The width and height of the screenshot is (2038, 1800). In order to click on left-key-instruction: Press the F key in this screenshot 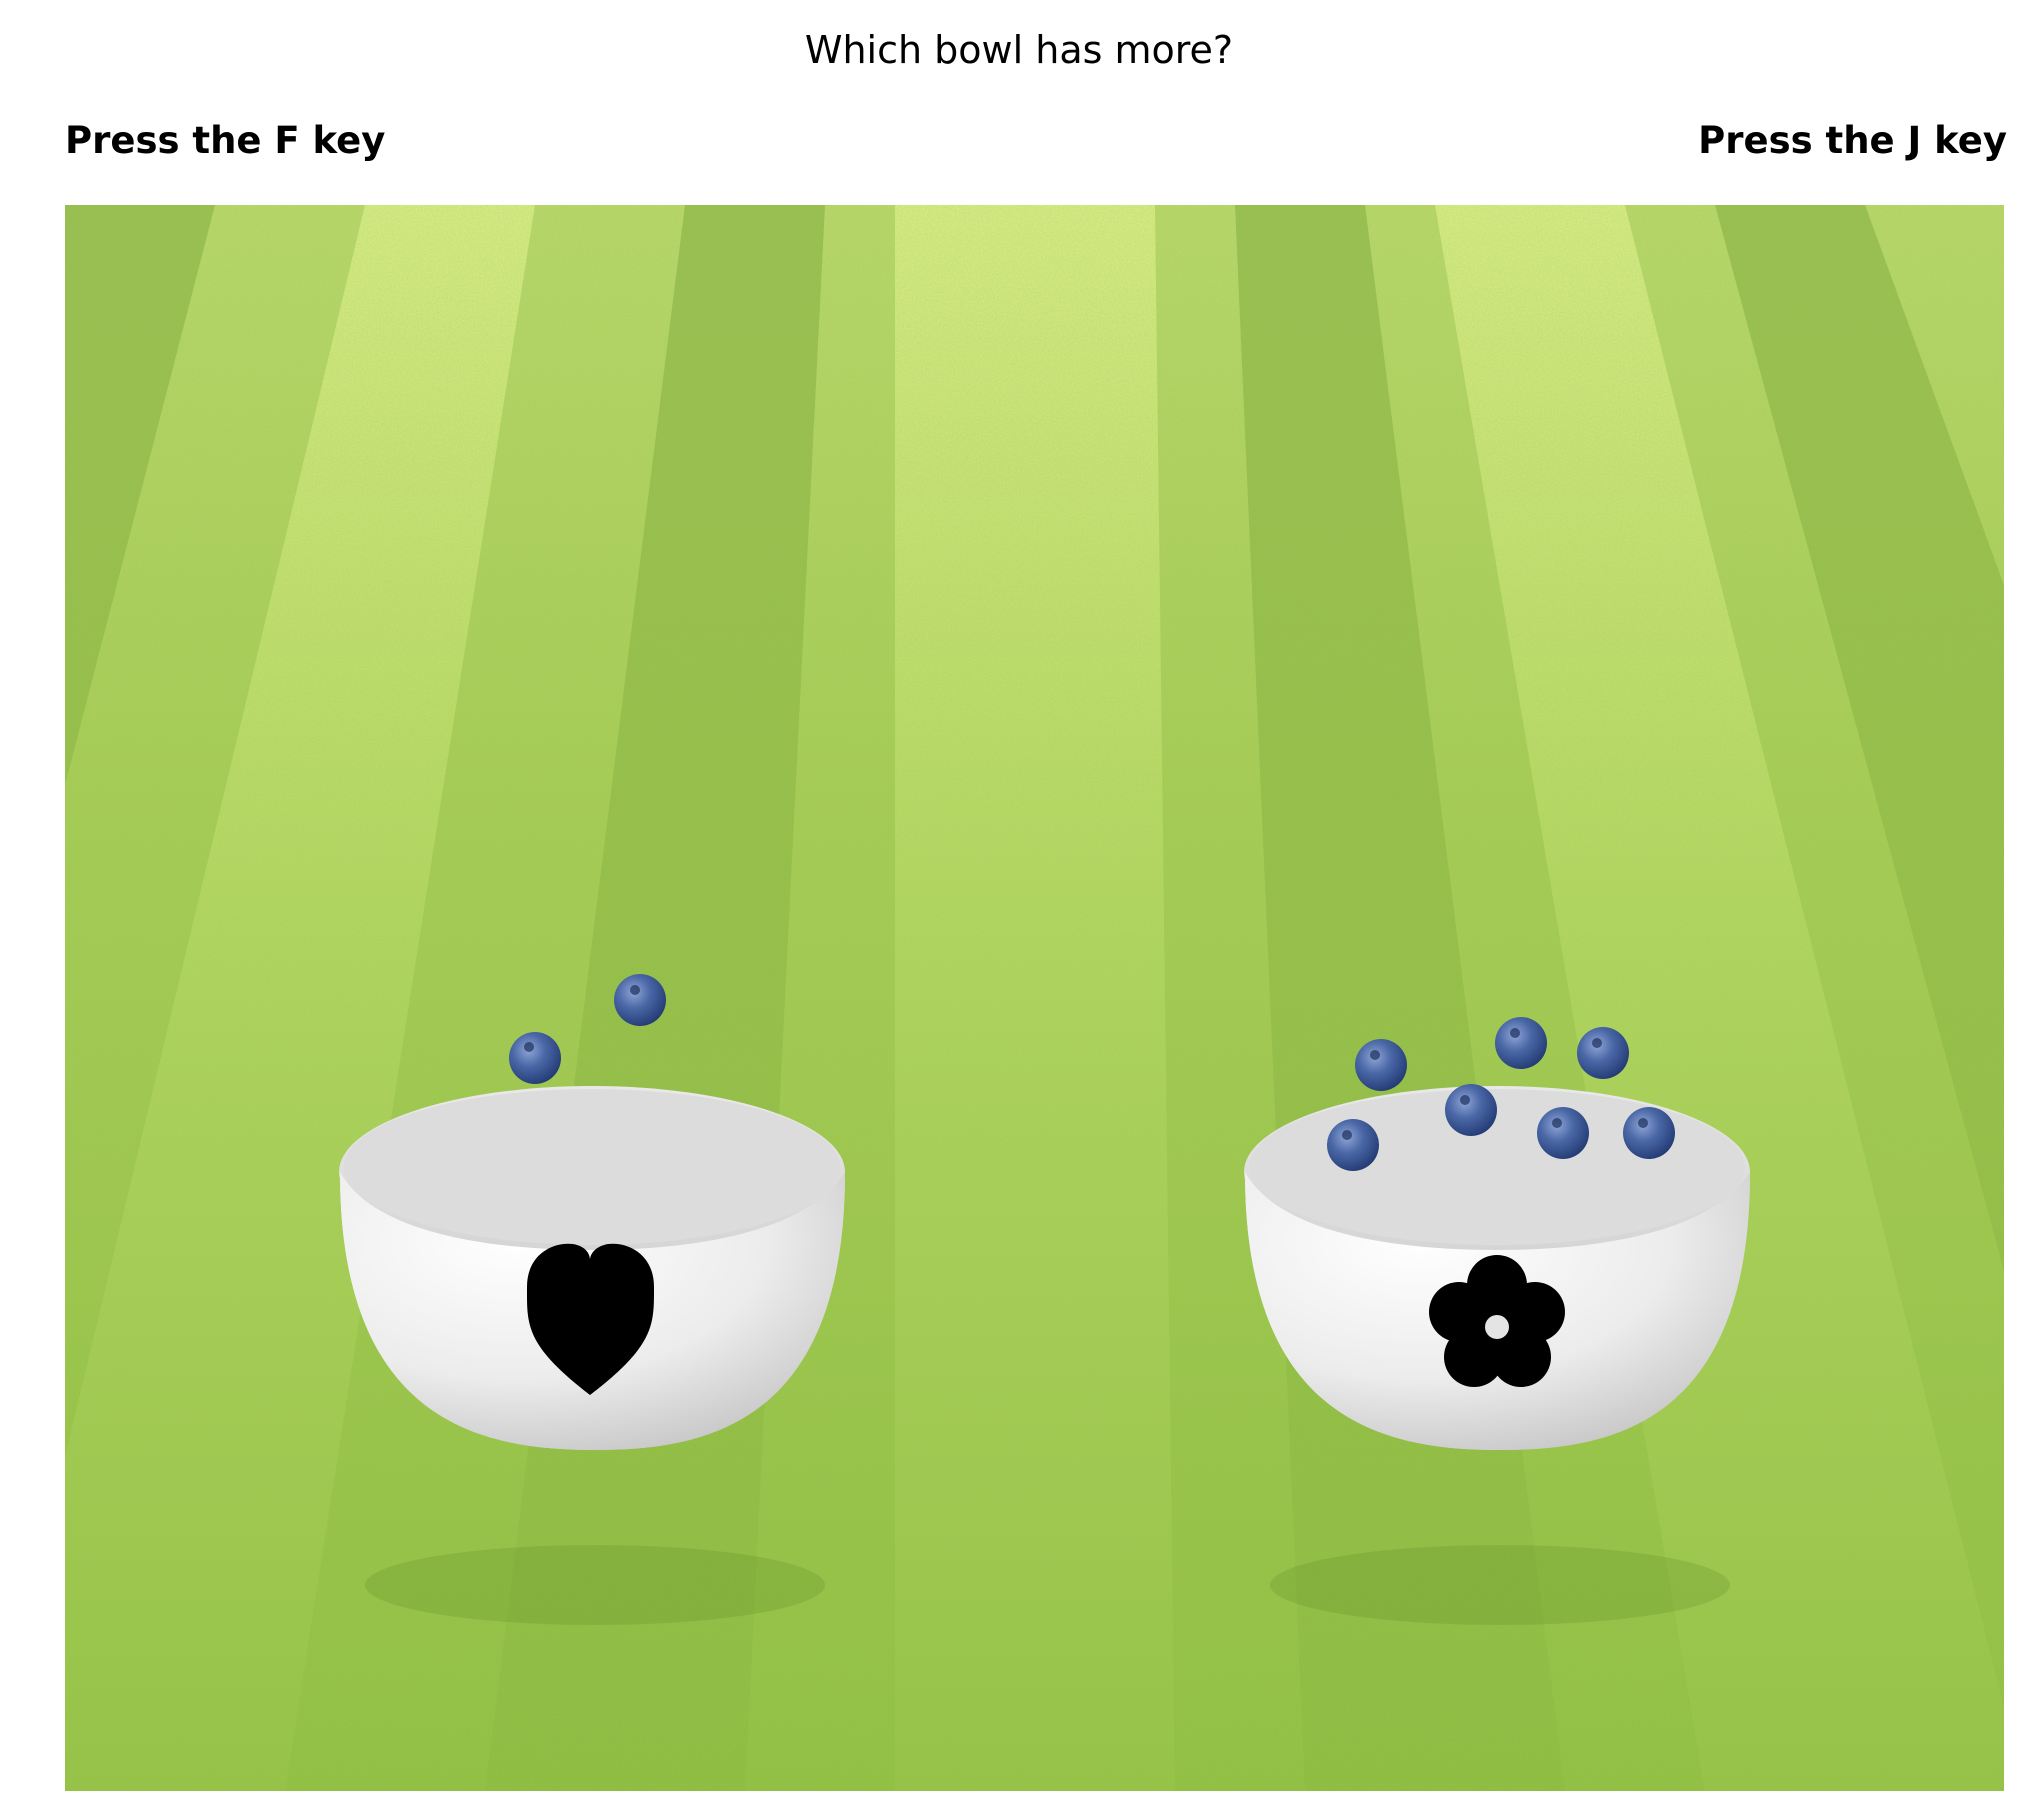, I will do `click(225, 140)`.